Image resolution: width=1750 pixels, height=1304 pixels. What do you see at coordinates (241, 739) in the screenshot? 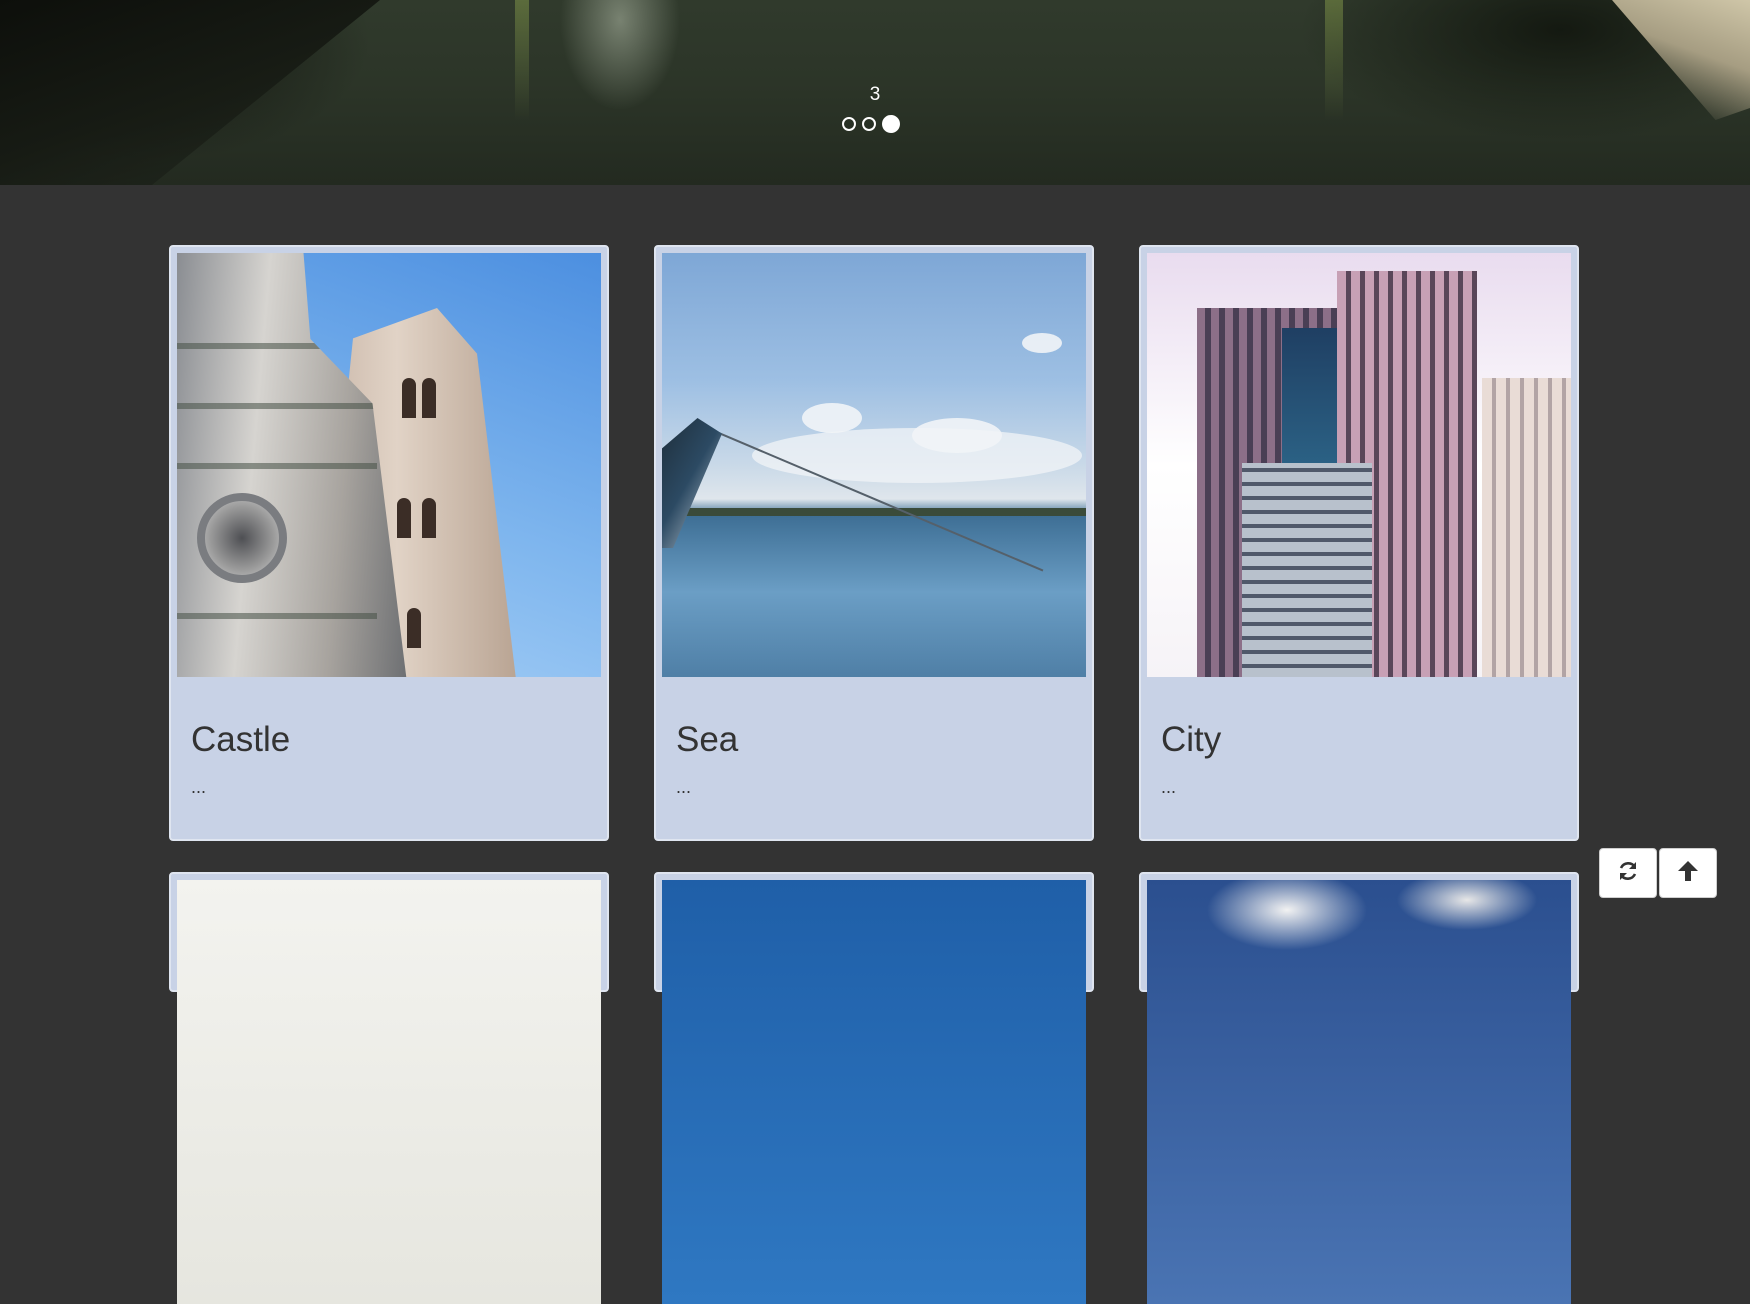
I see `card-title: Castle` at bounding box center [241, 739].